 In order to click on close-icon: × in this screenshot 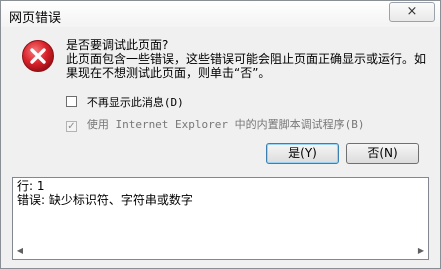, I will do `click(412, 11)`.